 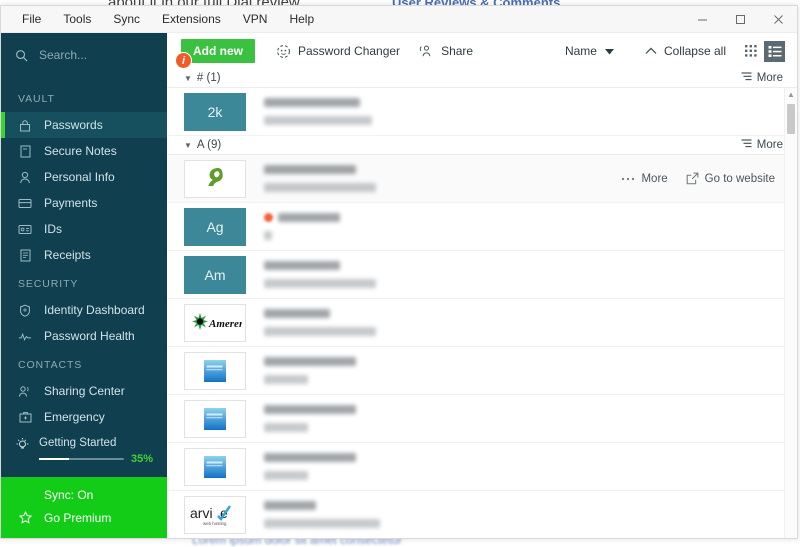 I want to click on scrollbar-thumb, so click(x=791, y=119).